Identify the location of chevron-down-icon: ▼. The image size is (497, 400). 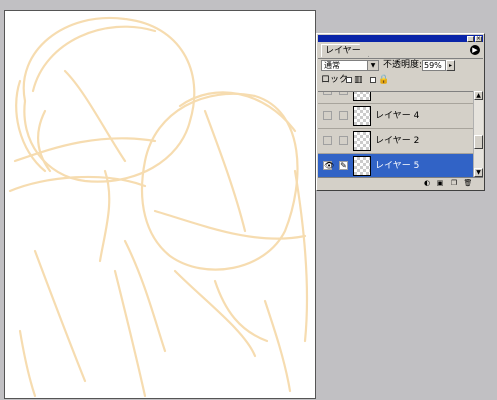
(372, 65).